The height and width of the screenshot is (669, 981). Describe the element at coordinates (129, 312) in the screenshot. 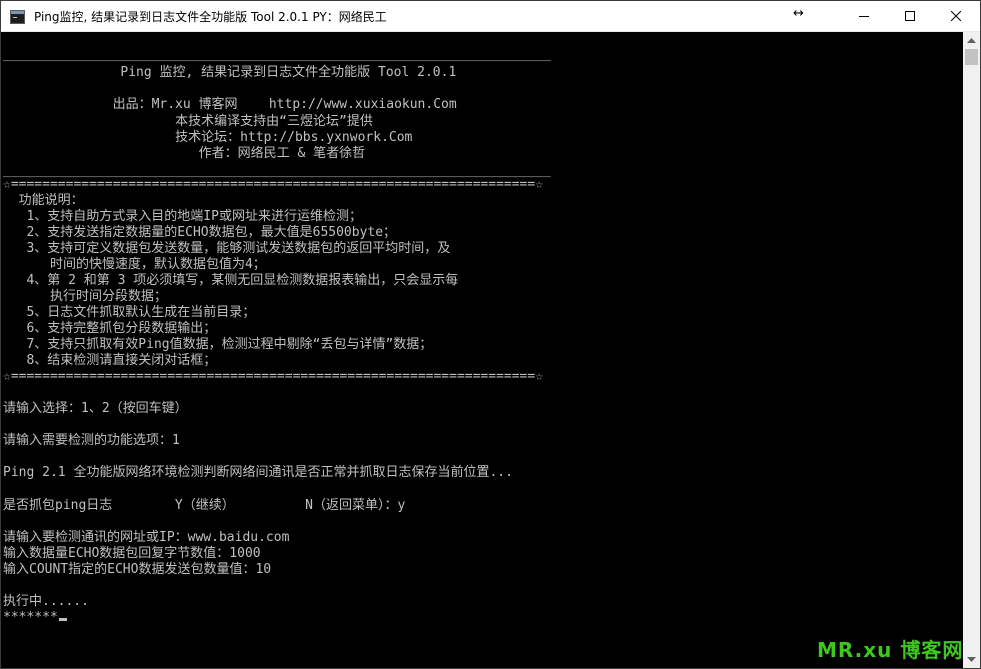

I see `console-line: 5、日志文件抓取默认生成在当前目录；` at that location.